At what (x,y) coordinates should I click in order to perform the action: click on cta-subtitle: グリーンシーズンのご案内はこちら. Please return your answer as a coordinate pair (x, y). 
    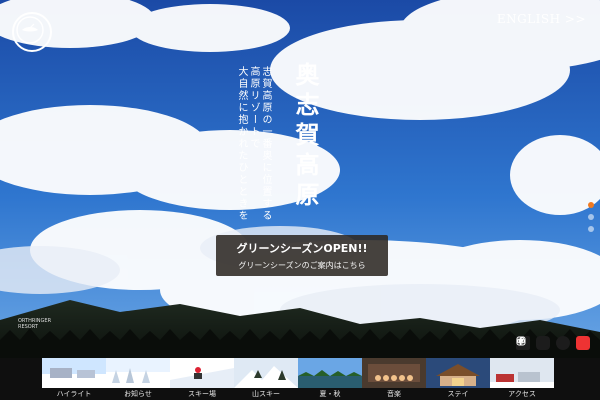
    Looking at the image, I should click on (302, 265).